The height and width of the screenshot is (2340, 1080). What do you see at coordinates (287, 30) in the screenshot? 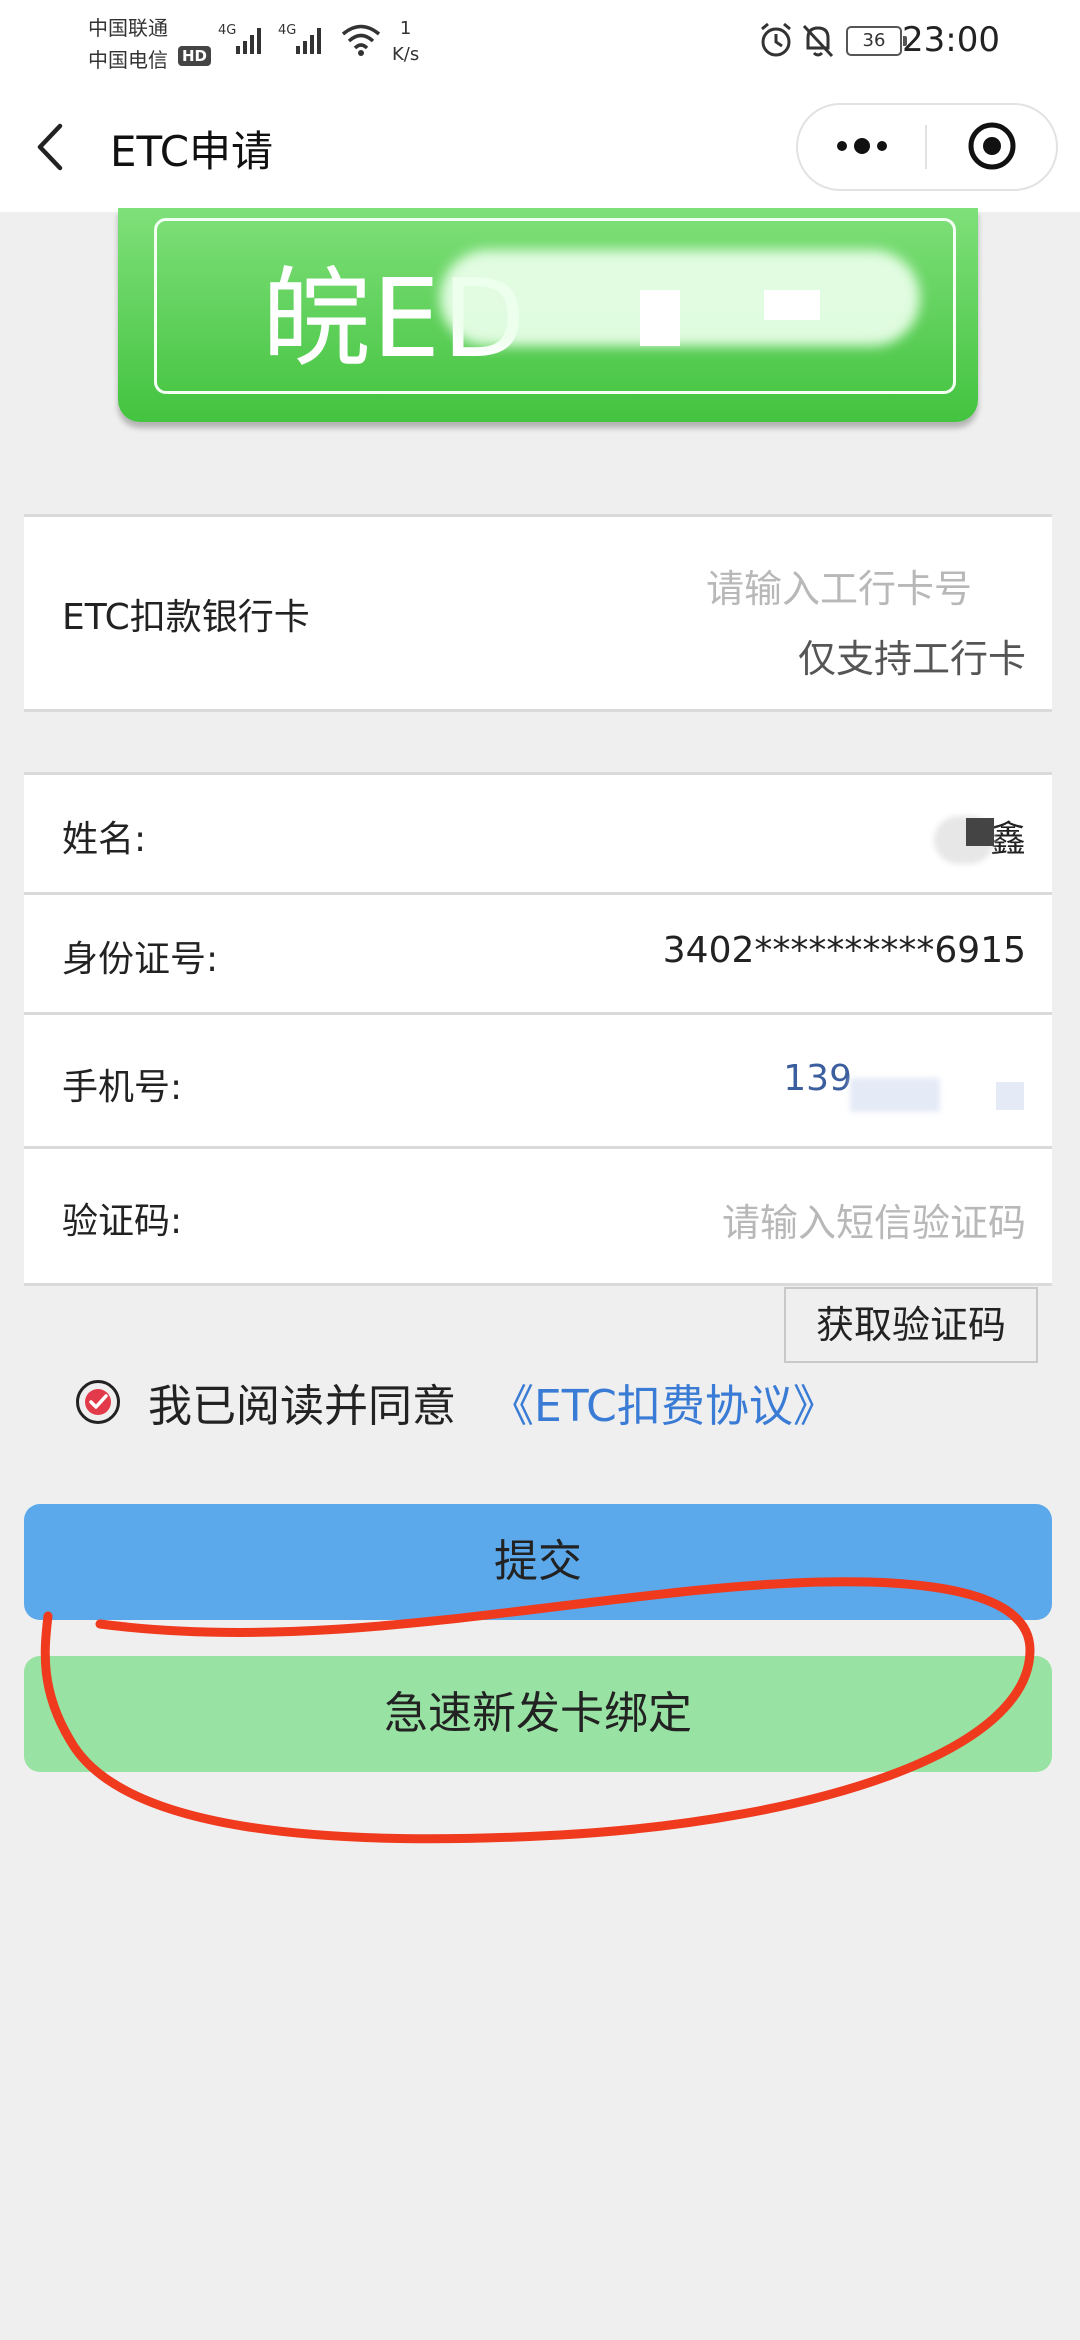
I see `net-type-2: 4G` at bounding box center [287, 30].